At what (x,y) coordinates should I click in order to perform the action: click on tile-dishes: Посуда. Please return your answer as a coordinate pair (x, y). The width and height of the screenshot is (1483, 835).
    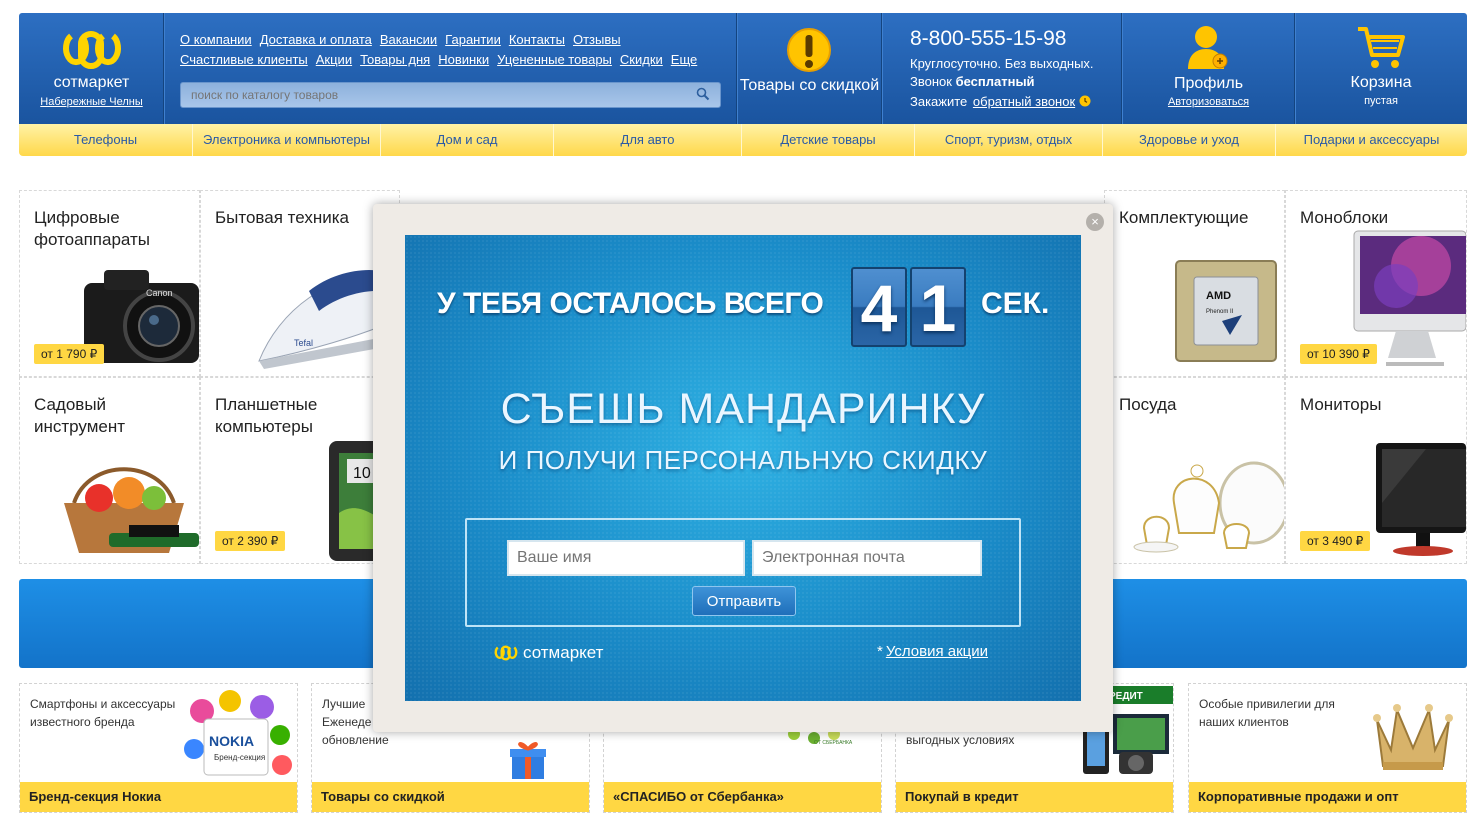
    Looking at the image, I should click on (1194, 470).